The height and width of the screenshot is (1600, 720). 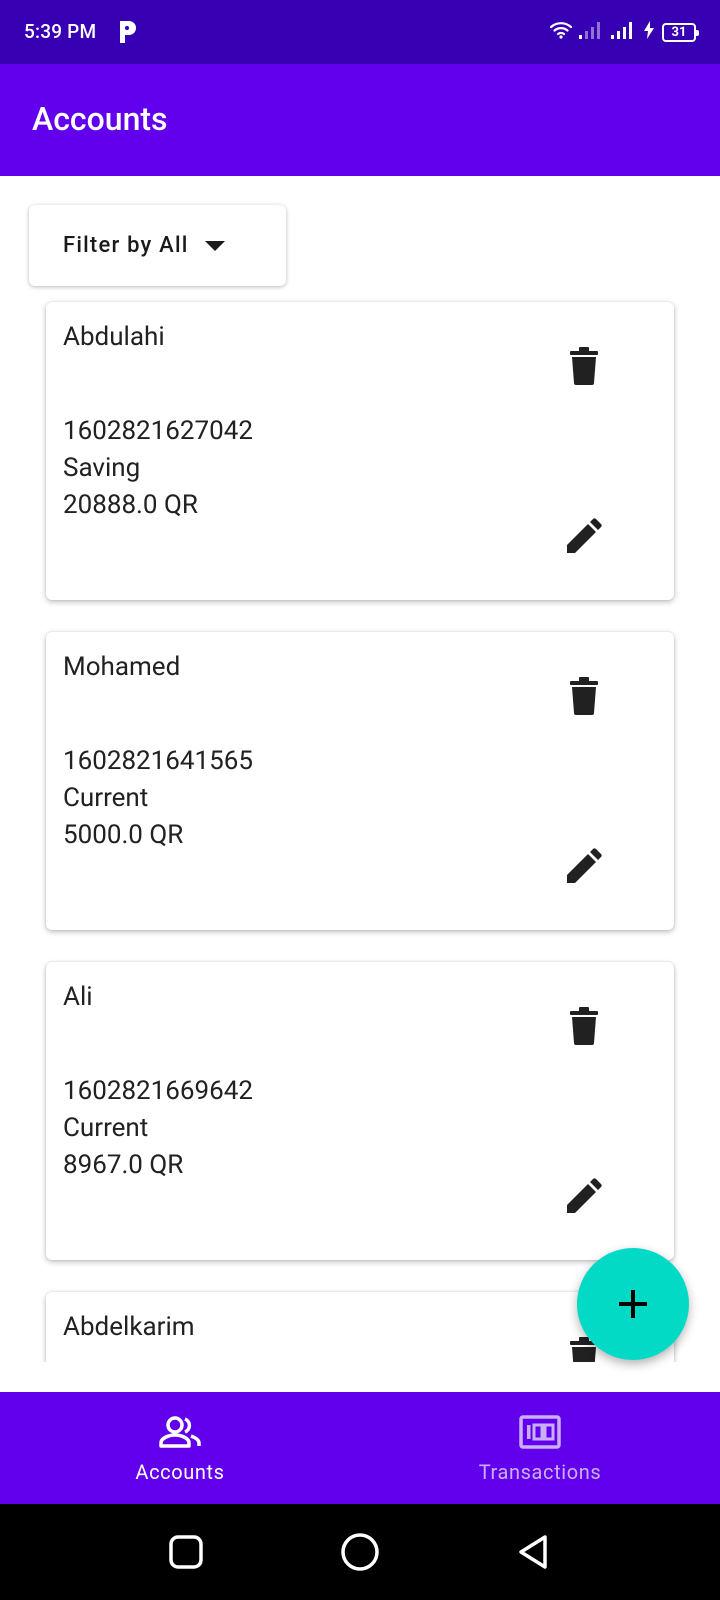 I want to click on page-title: Accounts, so click(x=100, y=119).